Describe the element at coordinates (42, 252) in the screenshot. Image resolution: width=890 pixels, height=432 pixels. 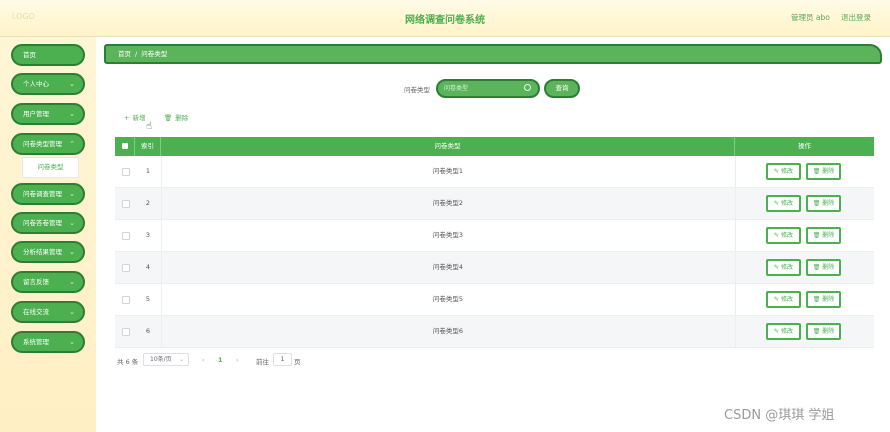
I see `sidebar-item-label: 分析结果管理` at that location.